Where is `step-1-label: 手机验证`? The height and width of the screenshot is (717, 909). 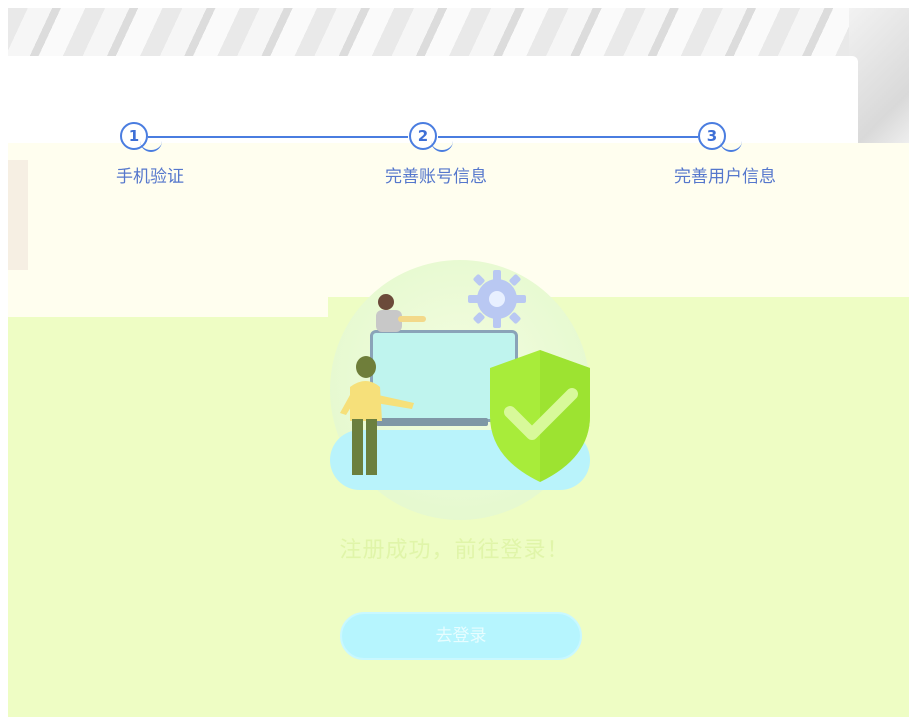 step-1-label: 手机验证 is located at coordinates (150, 177).